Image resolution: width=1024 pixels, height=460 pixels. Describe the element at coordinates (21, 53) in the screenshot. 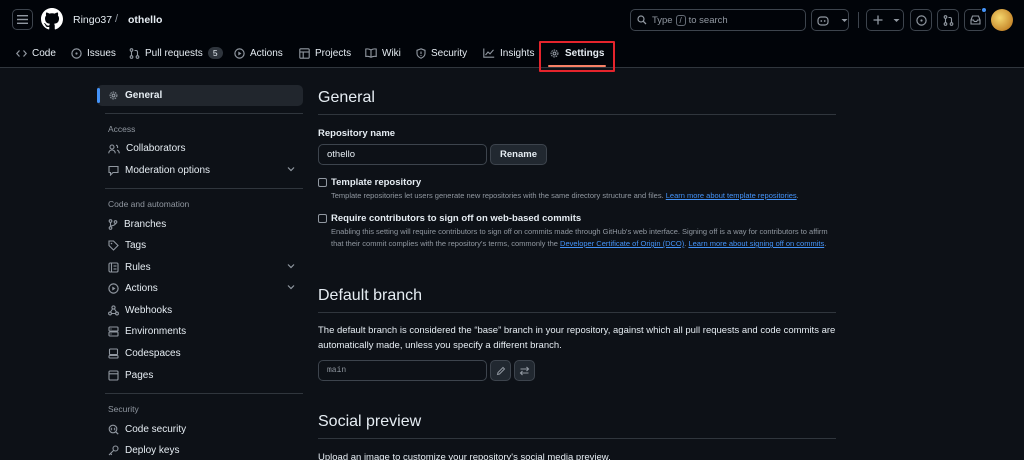

I see `code-icon` at that location.